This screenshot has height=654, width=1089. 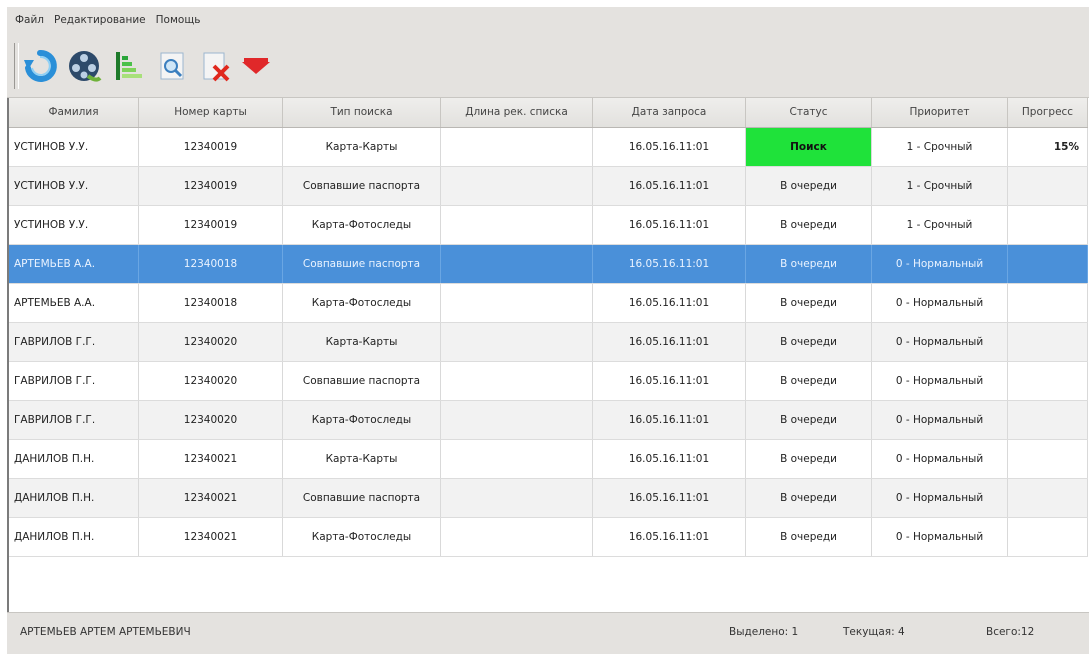 I want to click on window-left-margin, so click(x=3, y=326).